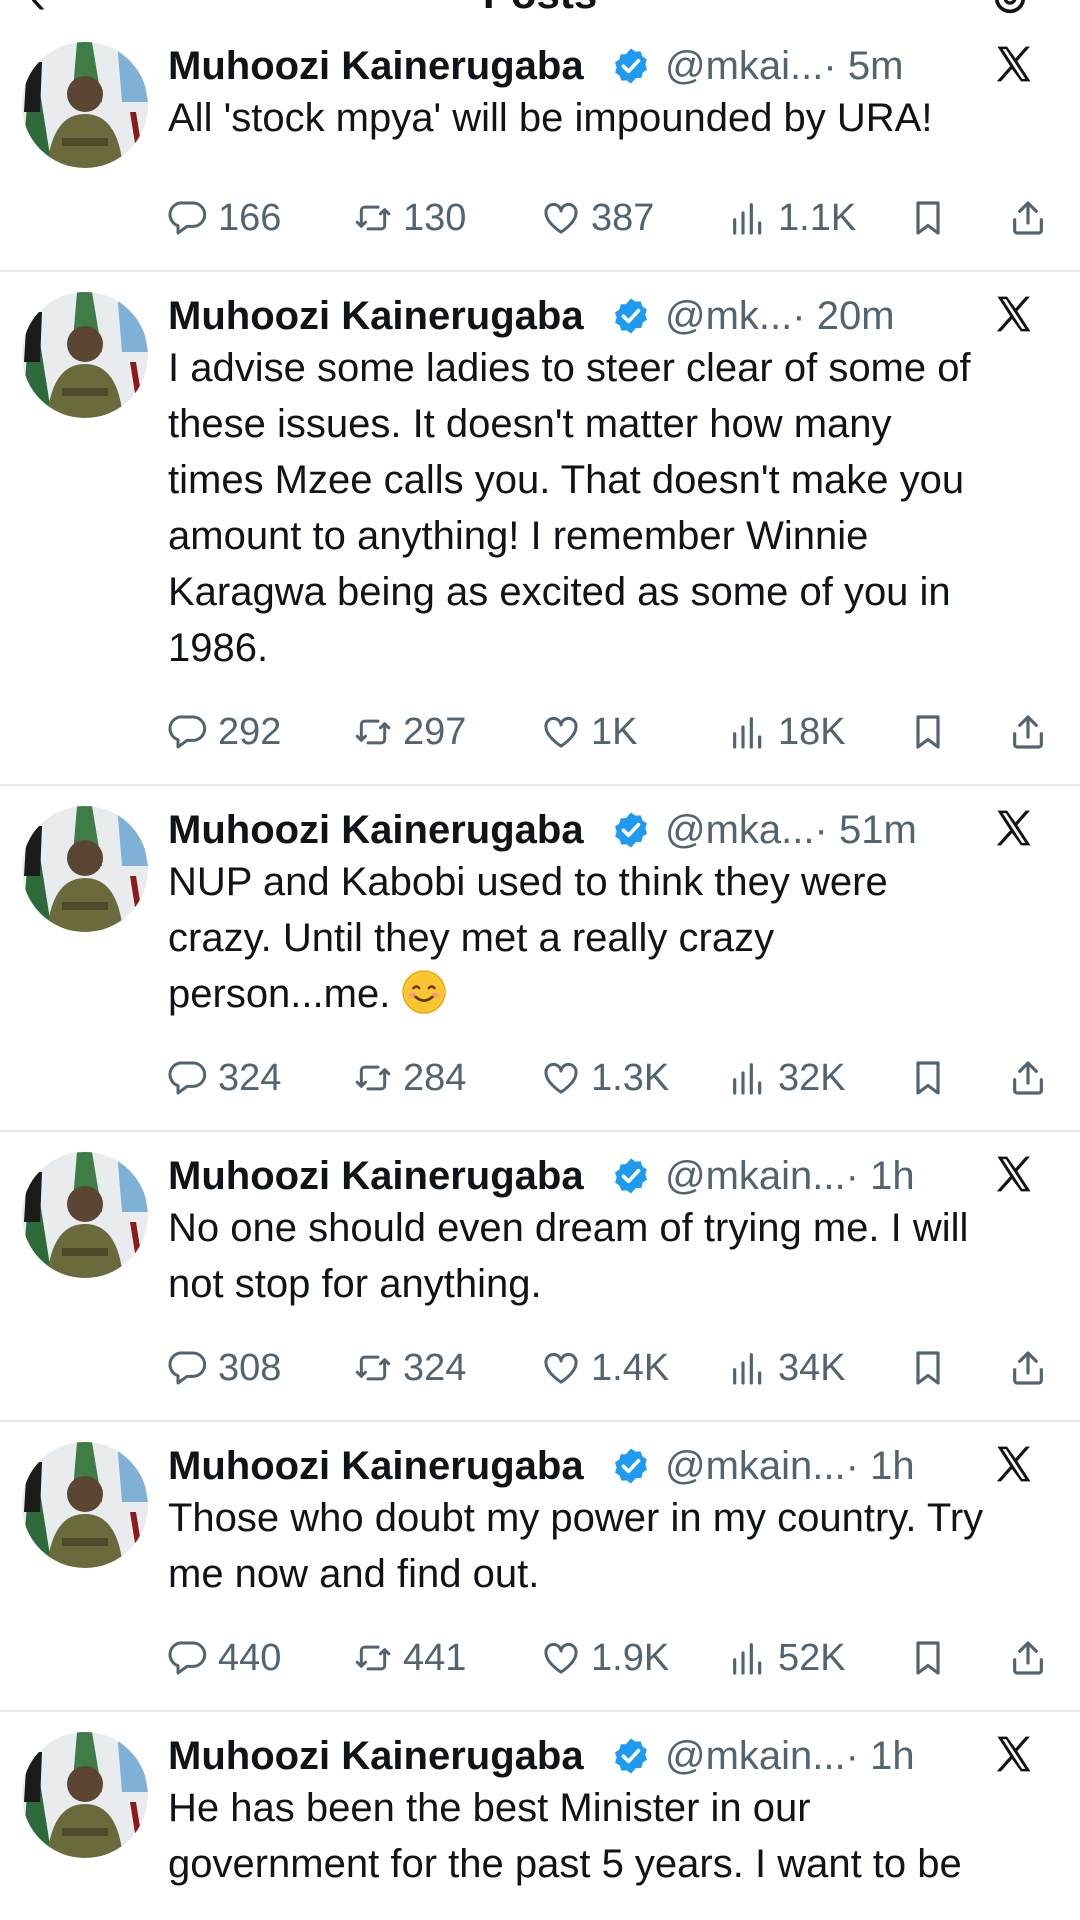  I want to click on repost-count: 297, so click(435, 732).